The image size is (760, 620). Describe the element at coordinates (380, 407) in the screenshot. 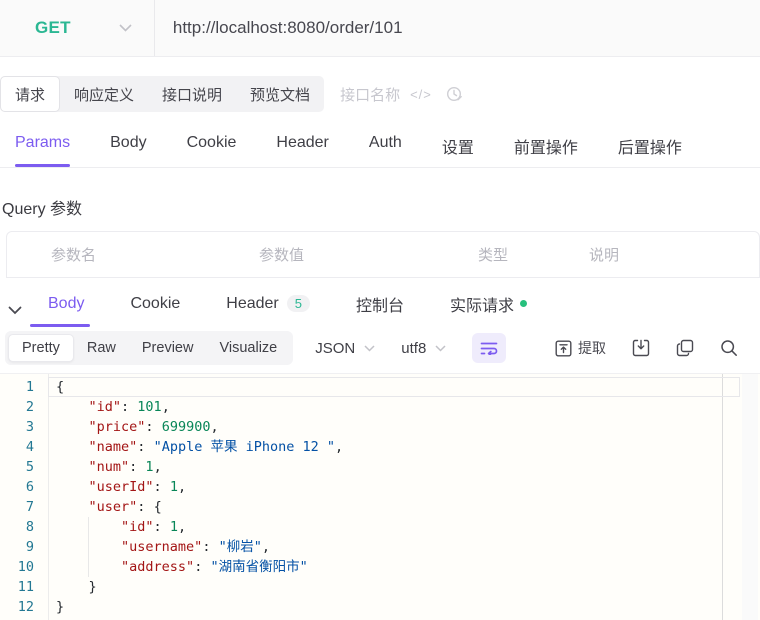

I see `code-line-2: 2 "id": 101,` at that location.